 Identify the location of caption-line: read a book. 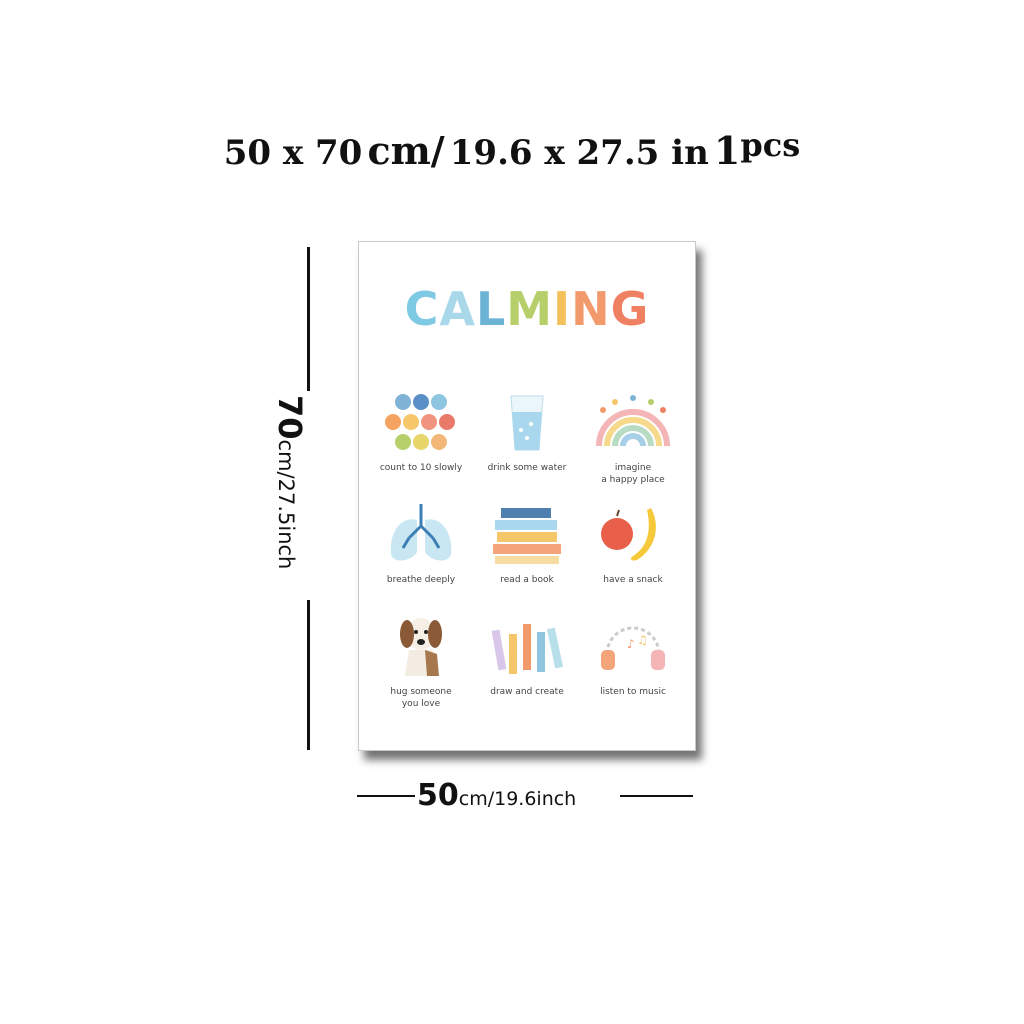
(527, 580).